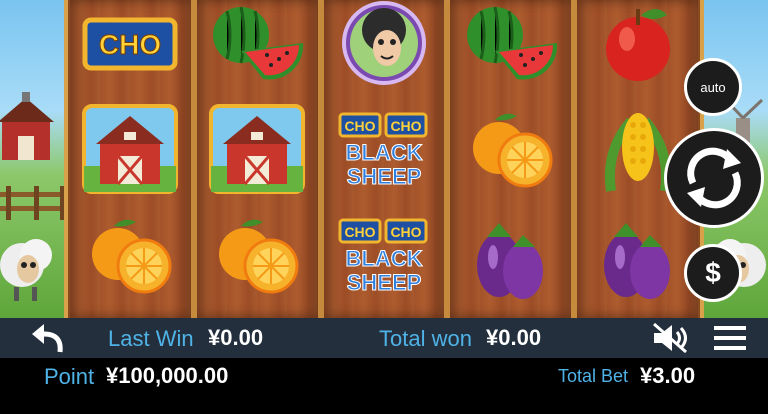  I want to click on sound-muted-icon, so click(670, 338).